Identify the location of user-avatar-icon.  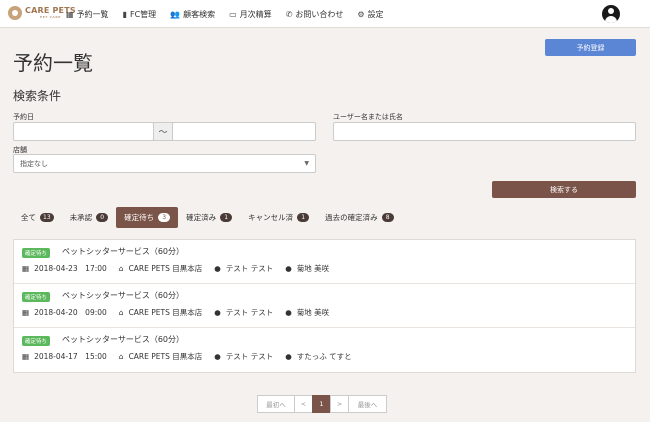
(611, 14).